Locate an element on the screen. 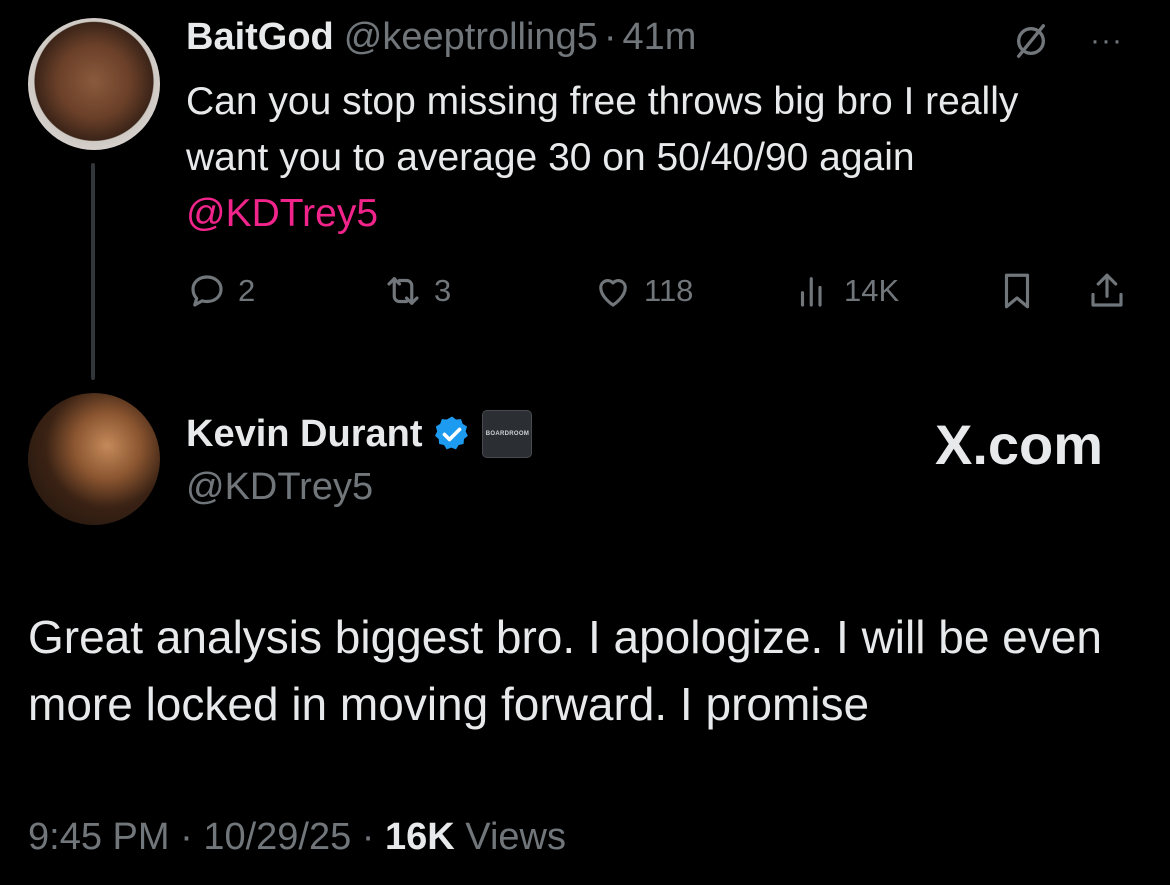  tweet-text-line-2: want you to average 30 on 50/40/90 again is located at coordinates (550, 157).